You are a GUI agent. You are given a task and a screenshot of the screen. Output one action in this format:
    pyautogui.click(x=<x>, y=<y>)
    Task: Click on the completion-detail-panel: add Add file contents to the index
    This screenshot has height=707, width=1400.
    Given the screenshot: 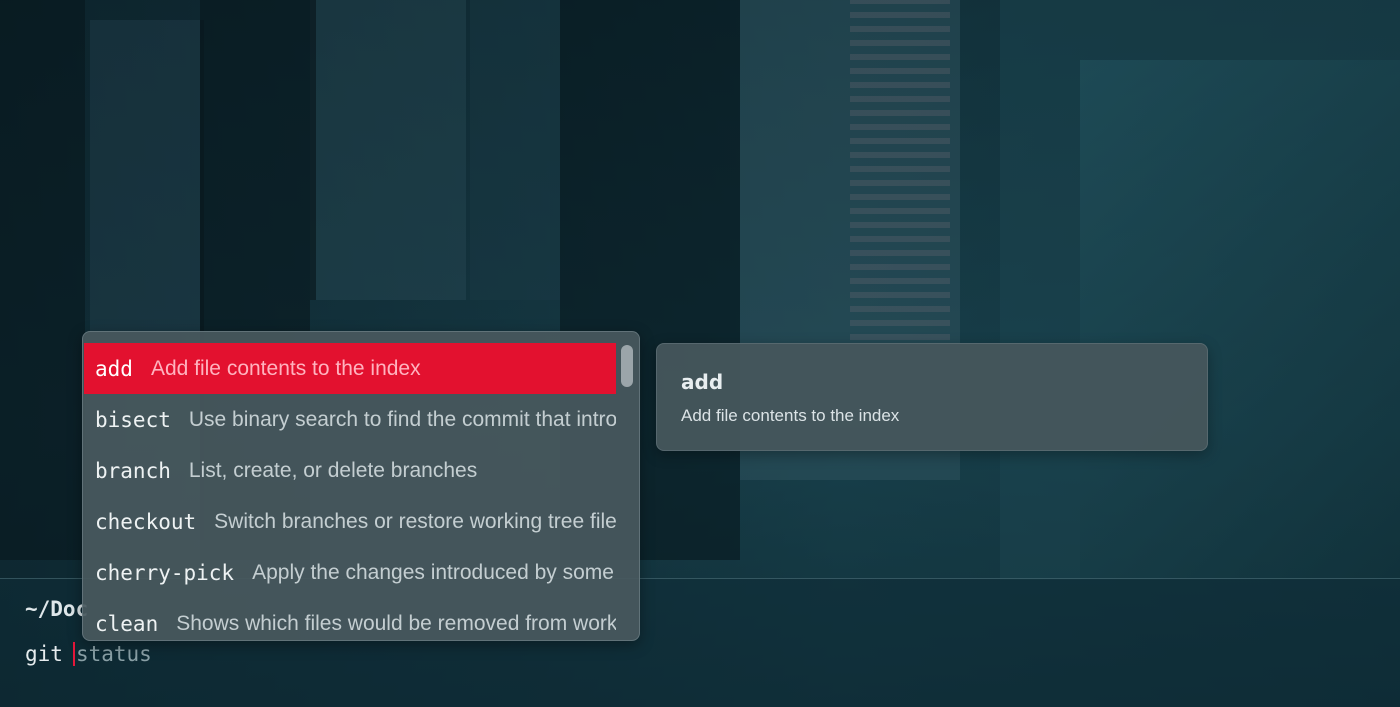 What is the action you would take?
    pyautogui.click(x=932, y=397)
    